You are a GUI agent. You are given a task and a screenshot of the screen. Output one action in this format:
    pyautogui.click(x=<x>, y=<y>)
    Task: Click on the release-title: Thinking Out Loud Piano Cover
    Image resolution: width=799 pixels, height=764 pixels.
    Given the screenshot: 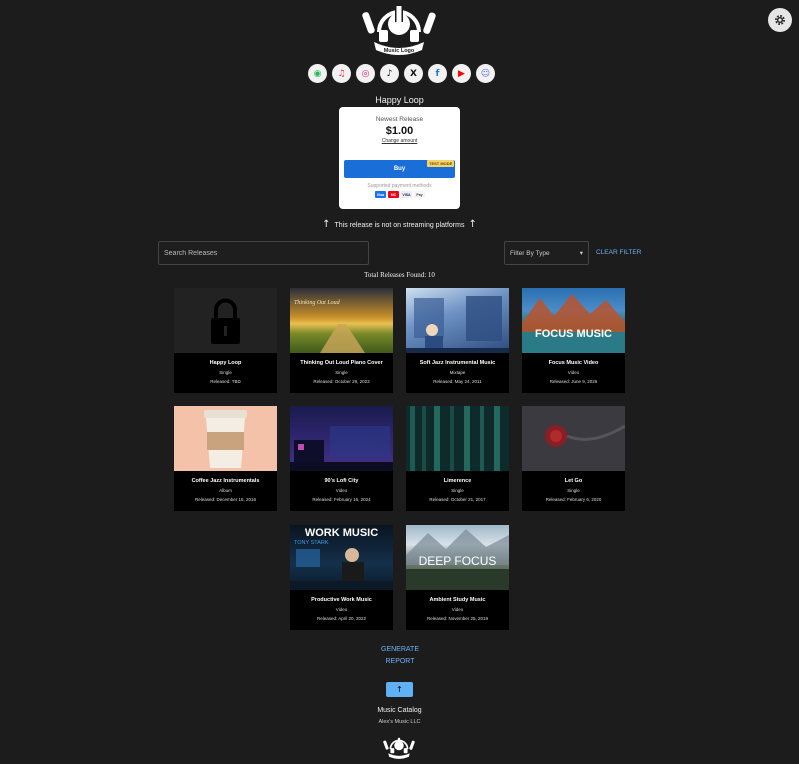 What is the action you would take?
    pyautogui.click(x=341, y=363)
    